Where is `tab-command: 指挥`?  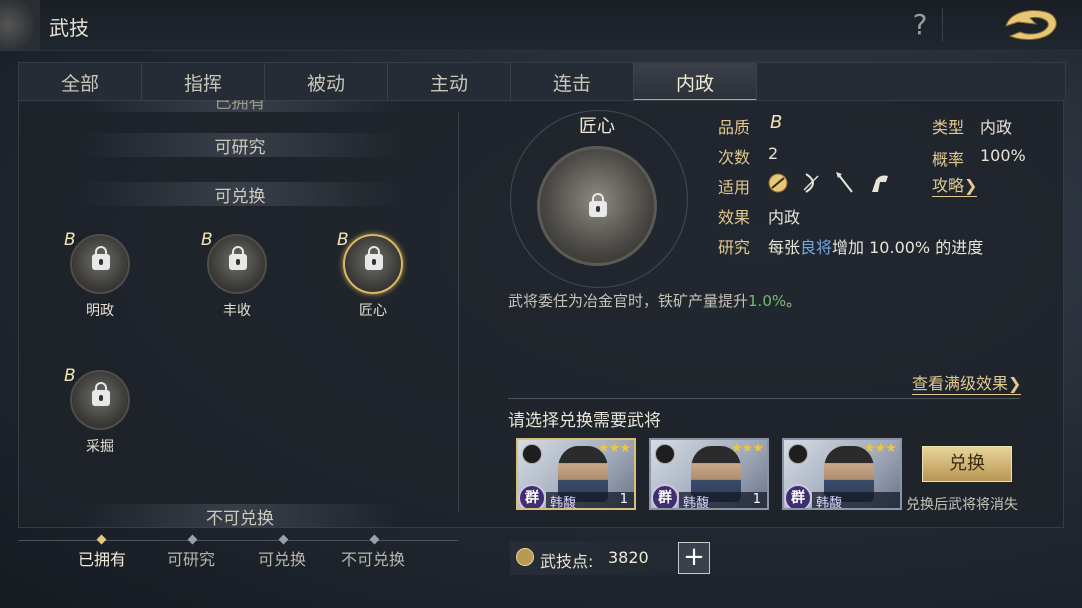 tab-command: 指挥 is located at coordinates (203, 82).